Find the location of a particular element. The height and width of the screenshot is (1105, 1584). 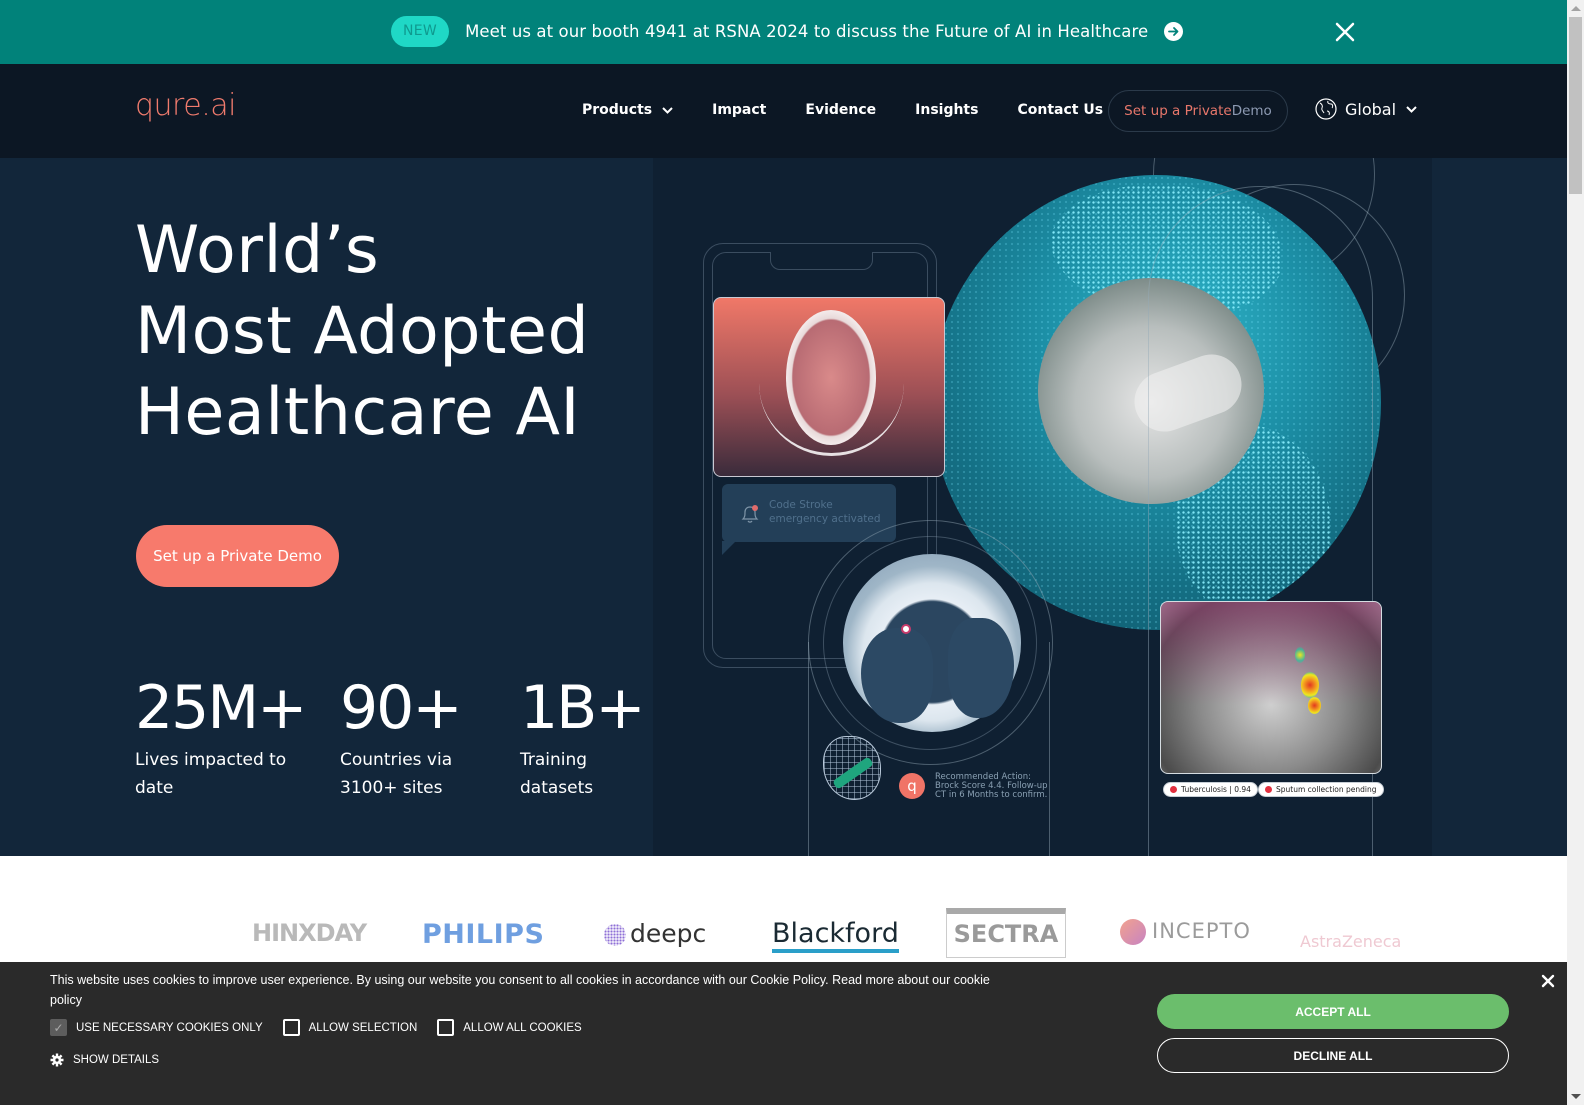

phone-notch is located at coordinates (821, 261).